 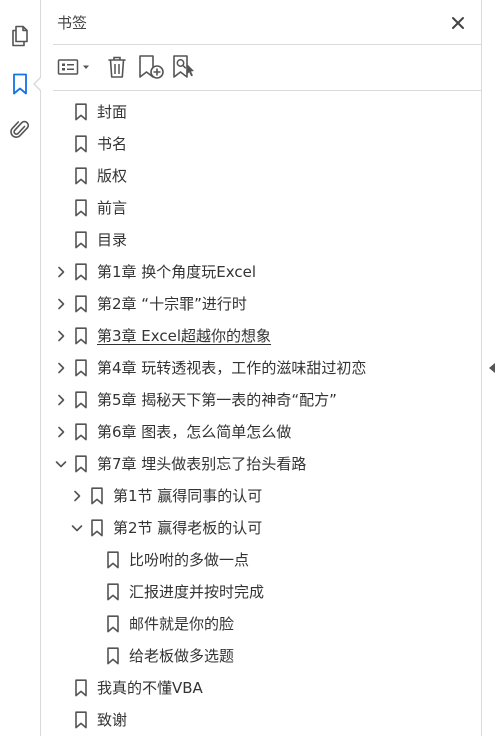 What do you see at coordinates (112, 144) in the screenshot?
I see `bookmark-label: 书名` at bounding box center [112, 144].